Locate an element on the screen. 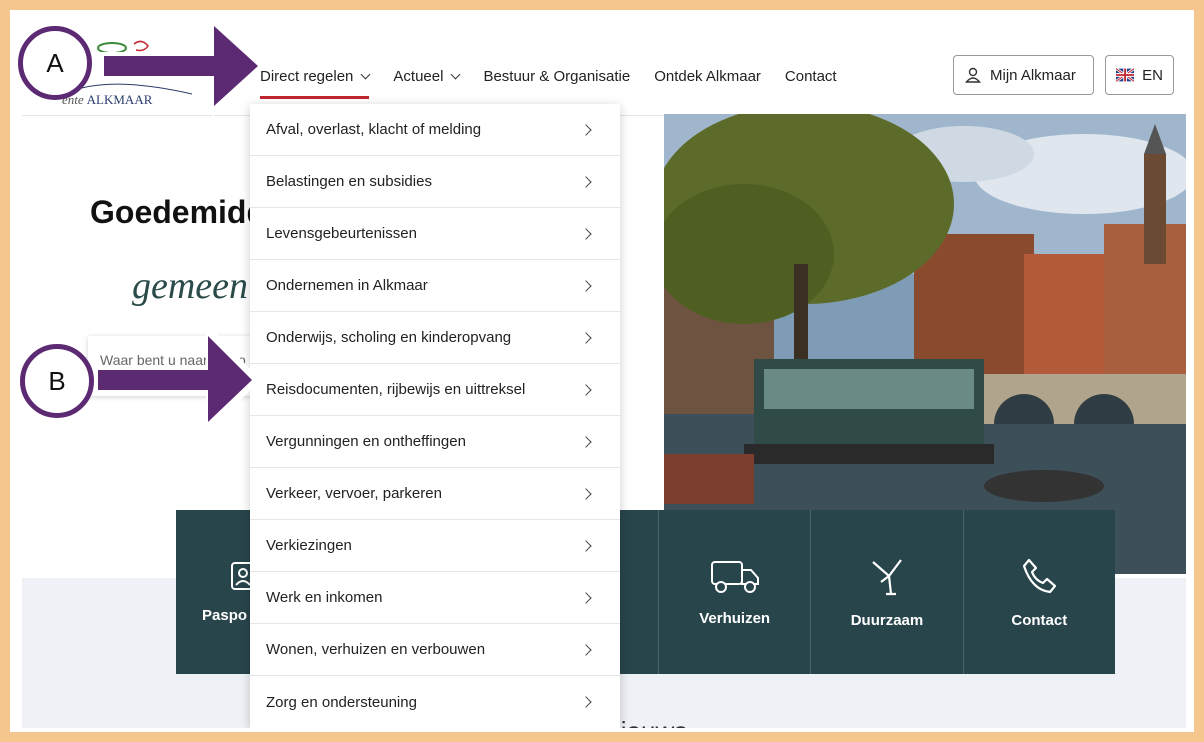 This screenshot has height=742, width=1204. nav-actueel: Actueel is located at coordinates (427, 76).